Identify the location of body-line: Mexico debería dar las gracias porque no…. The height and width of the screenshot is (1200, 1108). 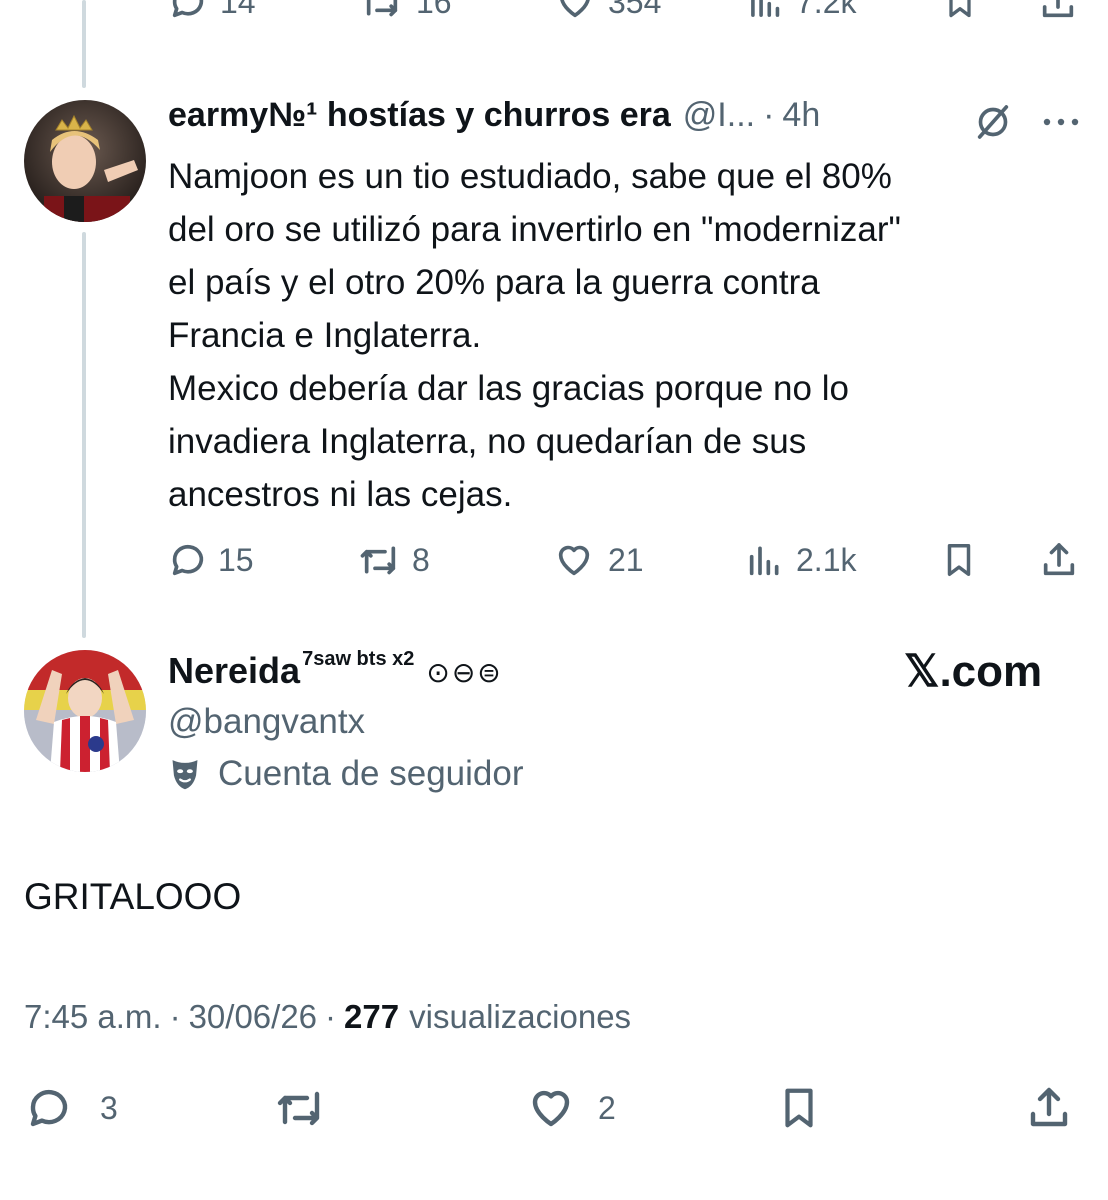
(508, 388).